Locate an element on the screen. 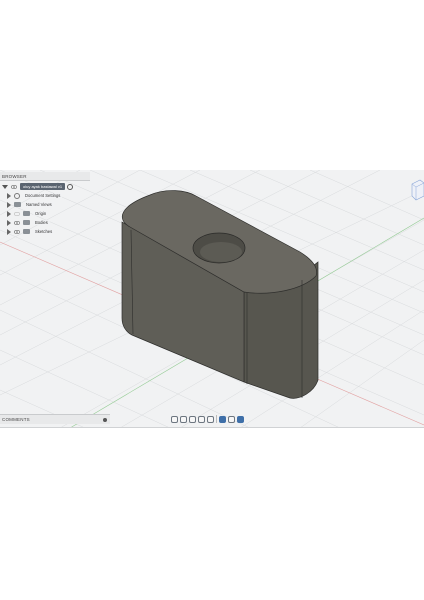  viewport-bottom-border is located at coordinates (212, 427).